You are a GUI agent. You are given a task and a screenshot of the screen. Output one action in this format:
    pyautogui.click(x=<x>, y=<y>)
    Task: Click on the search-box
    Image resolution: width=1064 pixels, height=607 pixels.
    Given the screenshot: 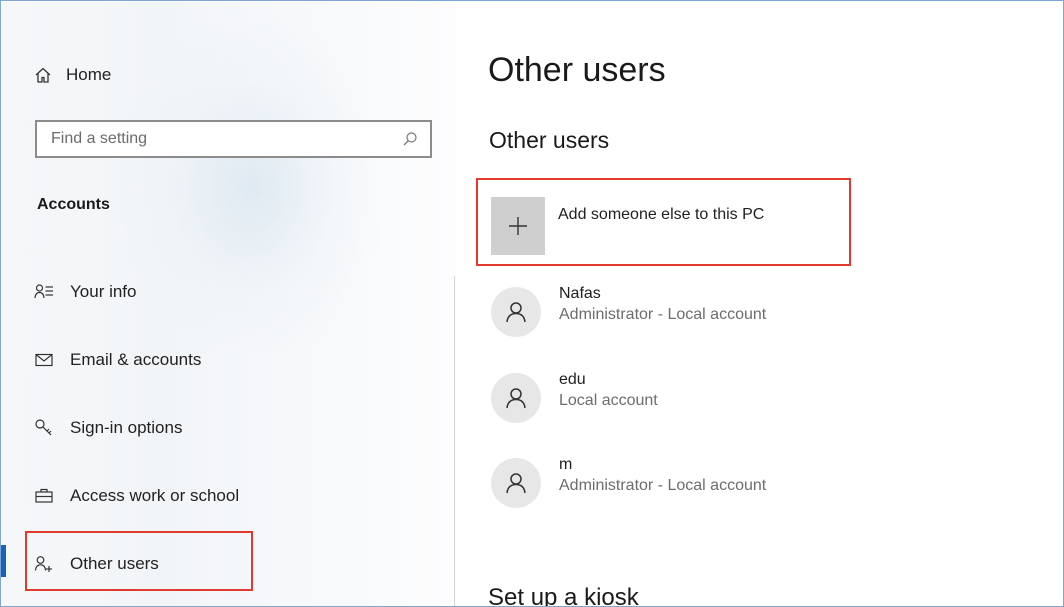 What is the action you would take?
    pyautogui.click(x=233, y=139)
    